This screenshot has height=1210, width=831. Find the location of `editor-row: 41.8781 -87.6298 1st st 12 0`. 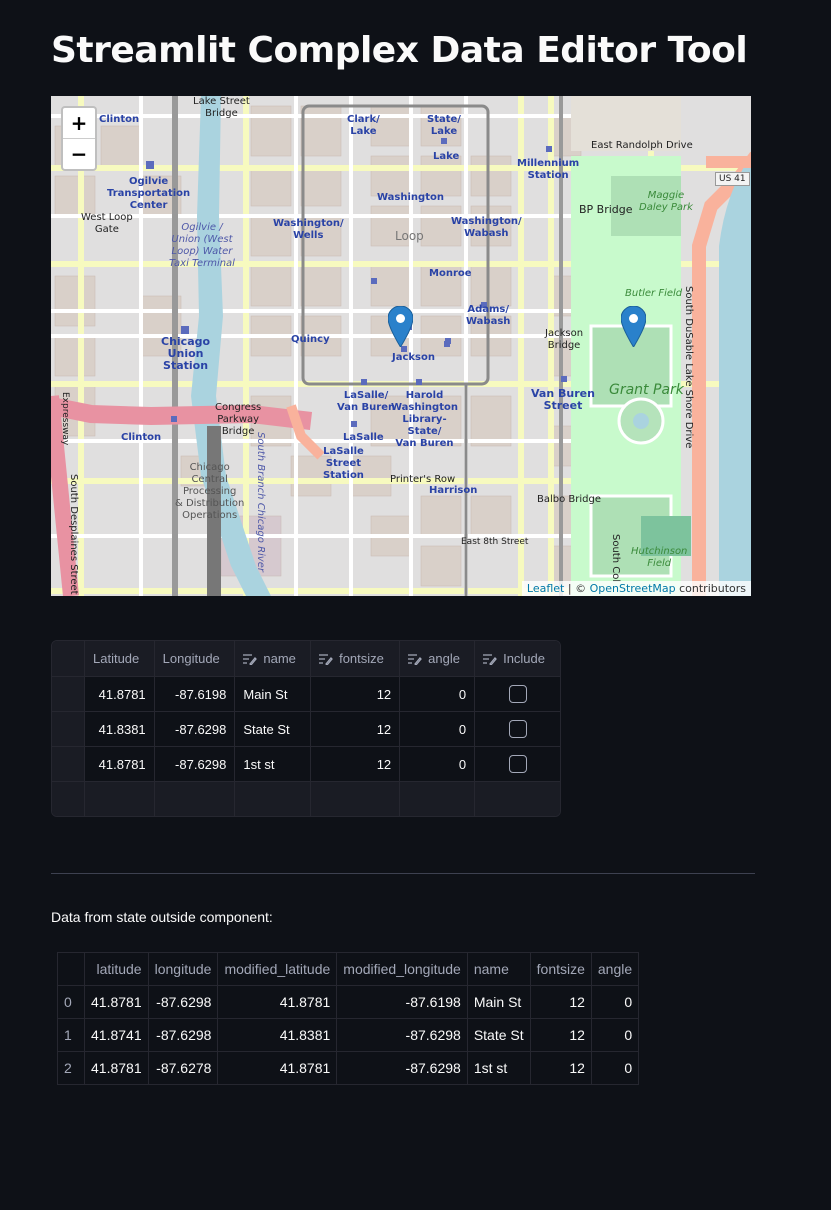

editor-row: 41.8781 -87.6298 1st st 12 0 is located at coordinates (306, 764).